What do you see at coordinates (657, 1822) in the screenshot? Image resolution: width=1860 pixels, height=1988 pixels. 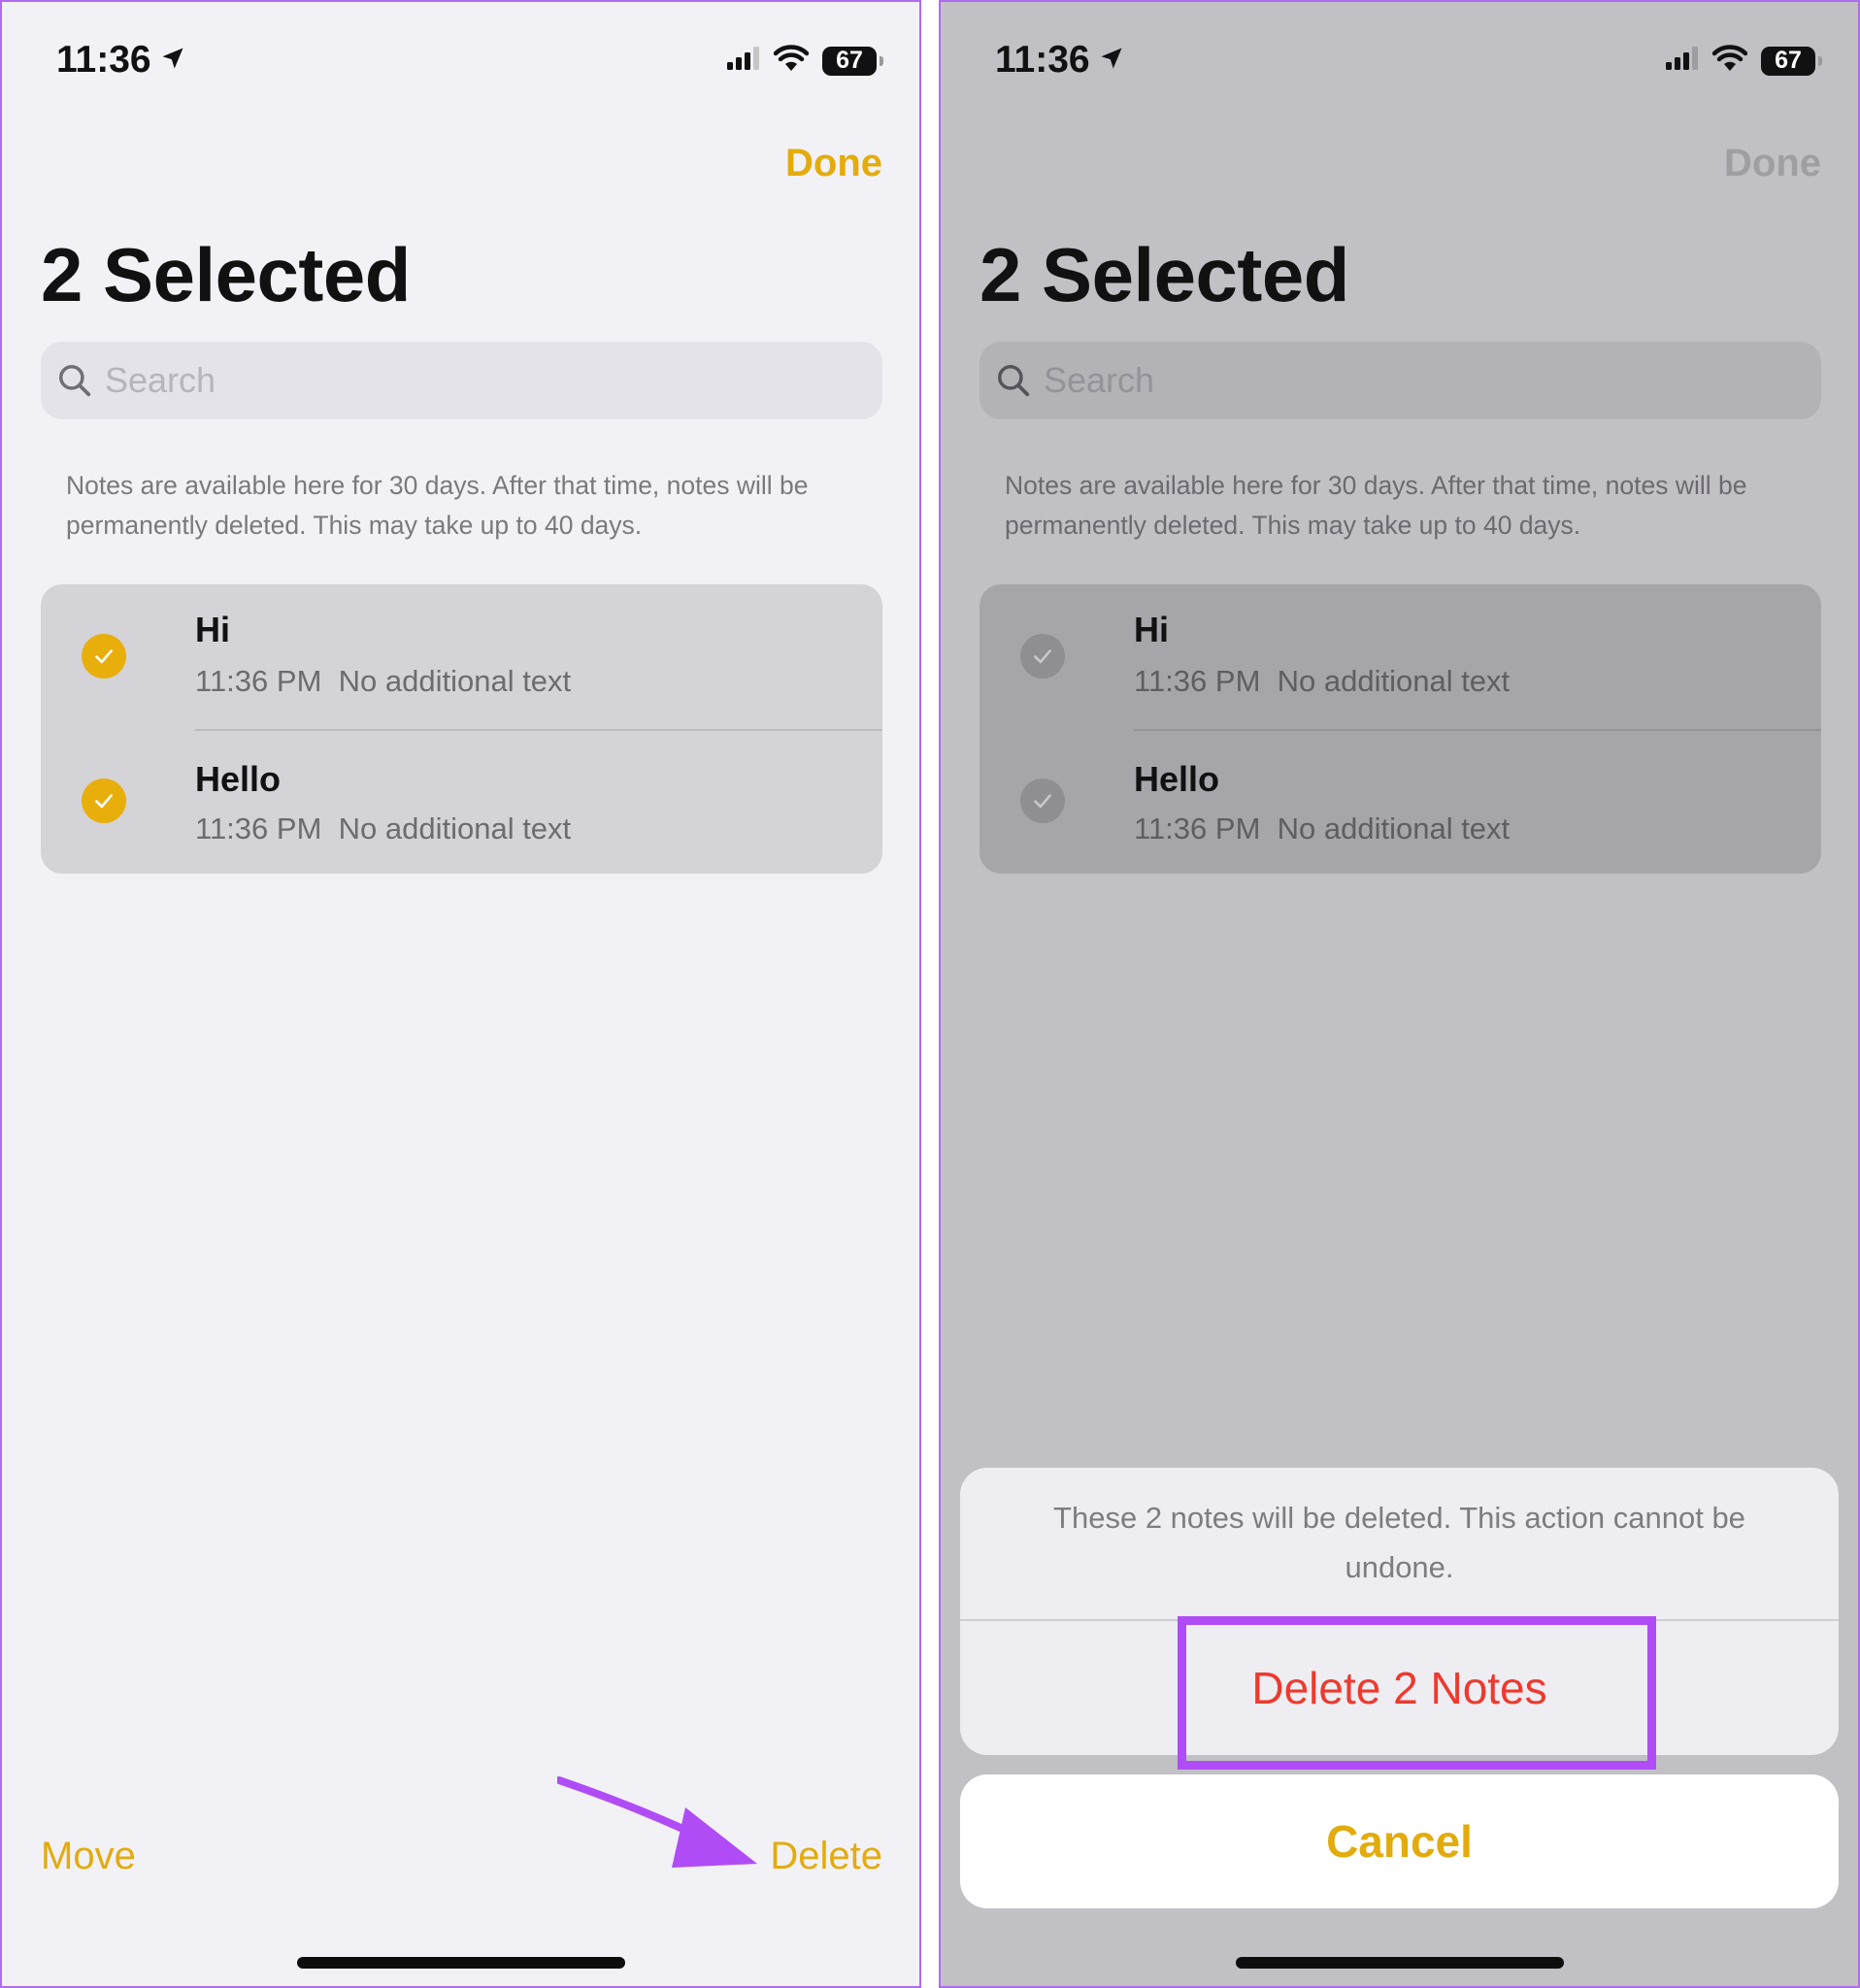 I see `annotation-arrow-icon` at bounding box center [657, 1822].